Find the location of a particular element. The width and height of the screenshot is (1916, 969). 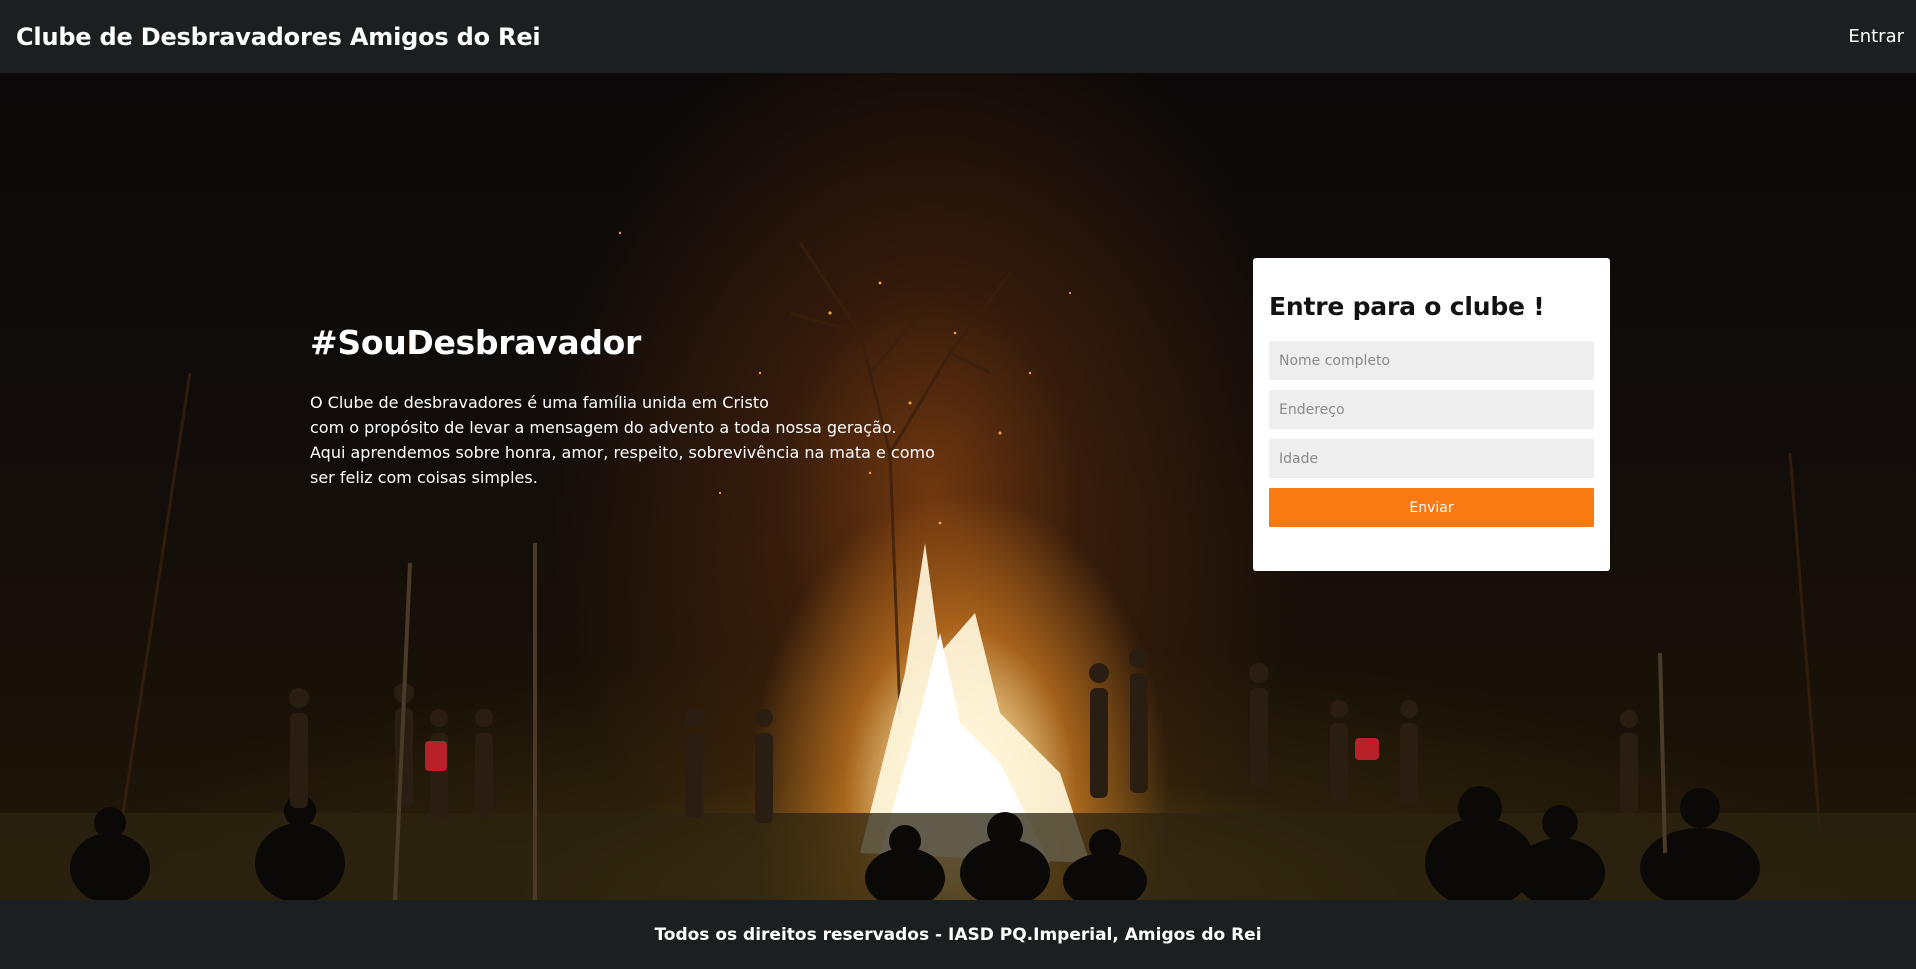

signup-form-title: Entre para o clube ! is located at coordinates (1407, 306).